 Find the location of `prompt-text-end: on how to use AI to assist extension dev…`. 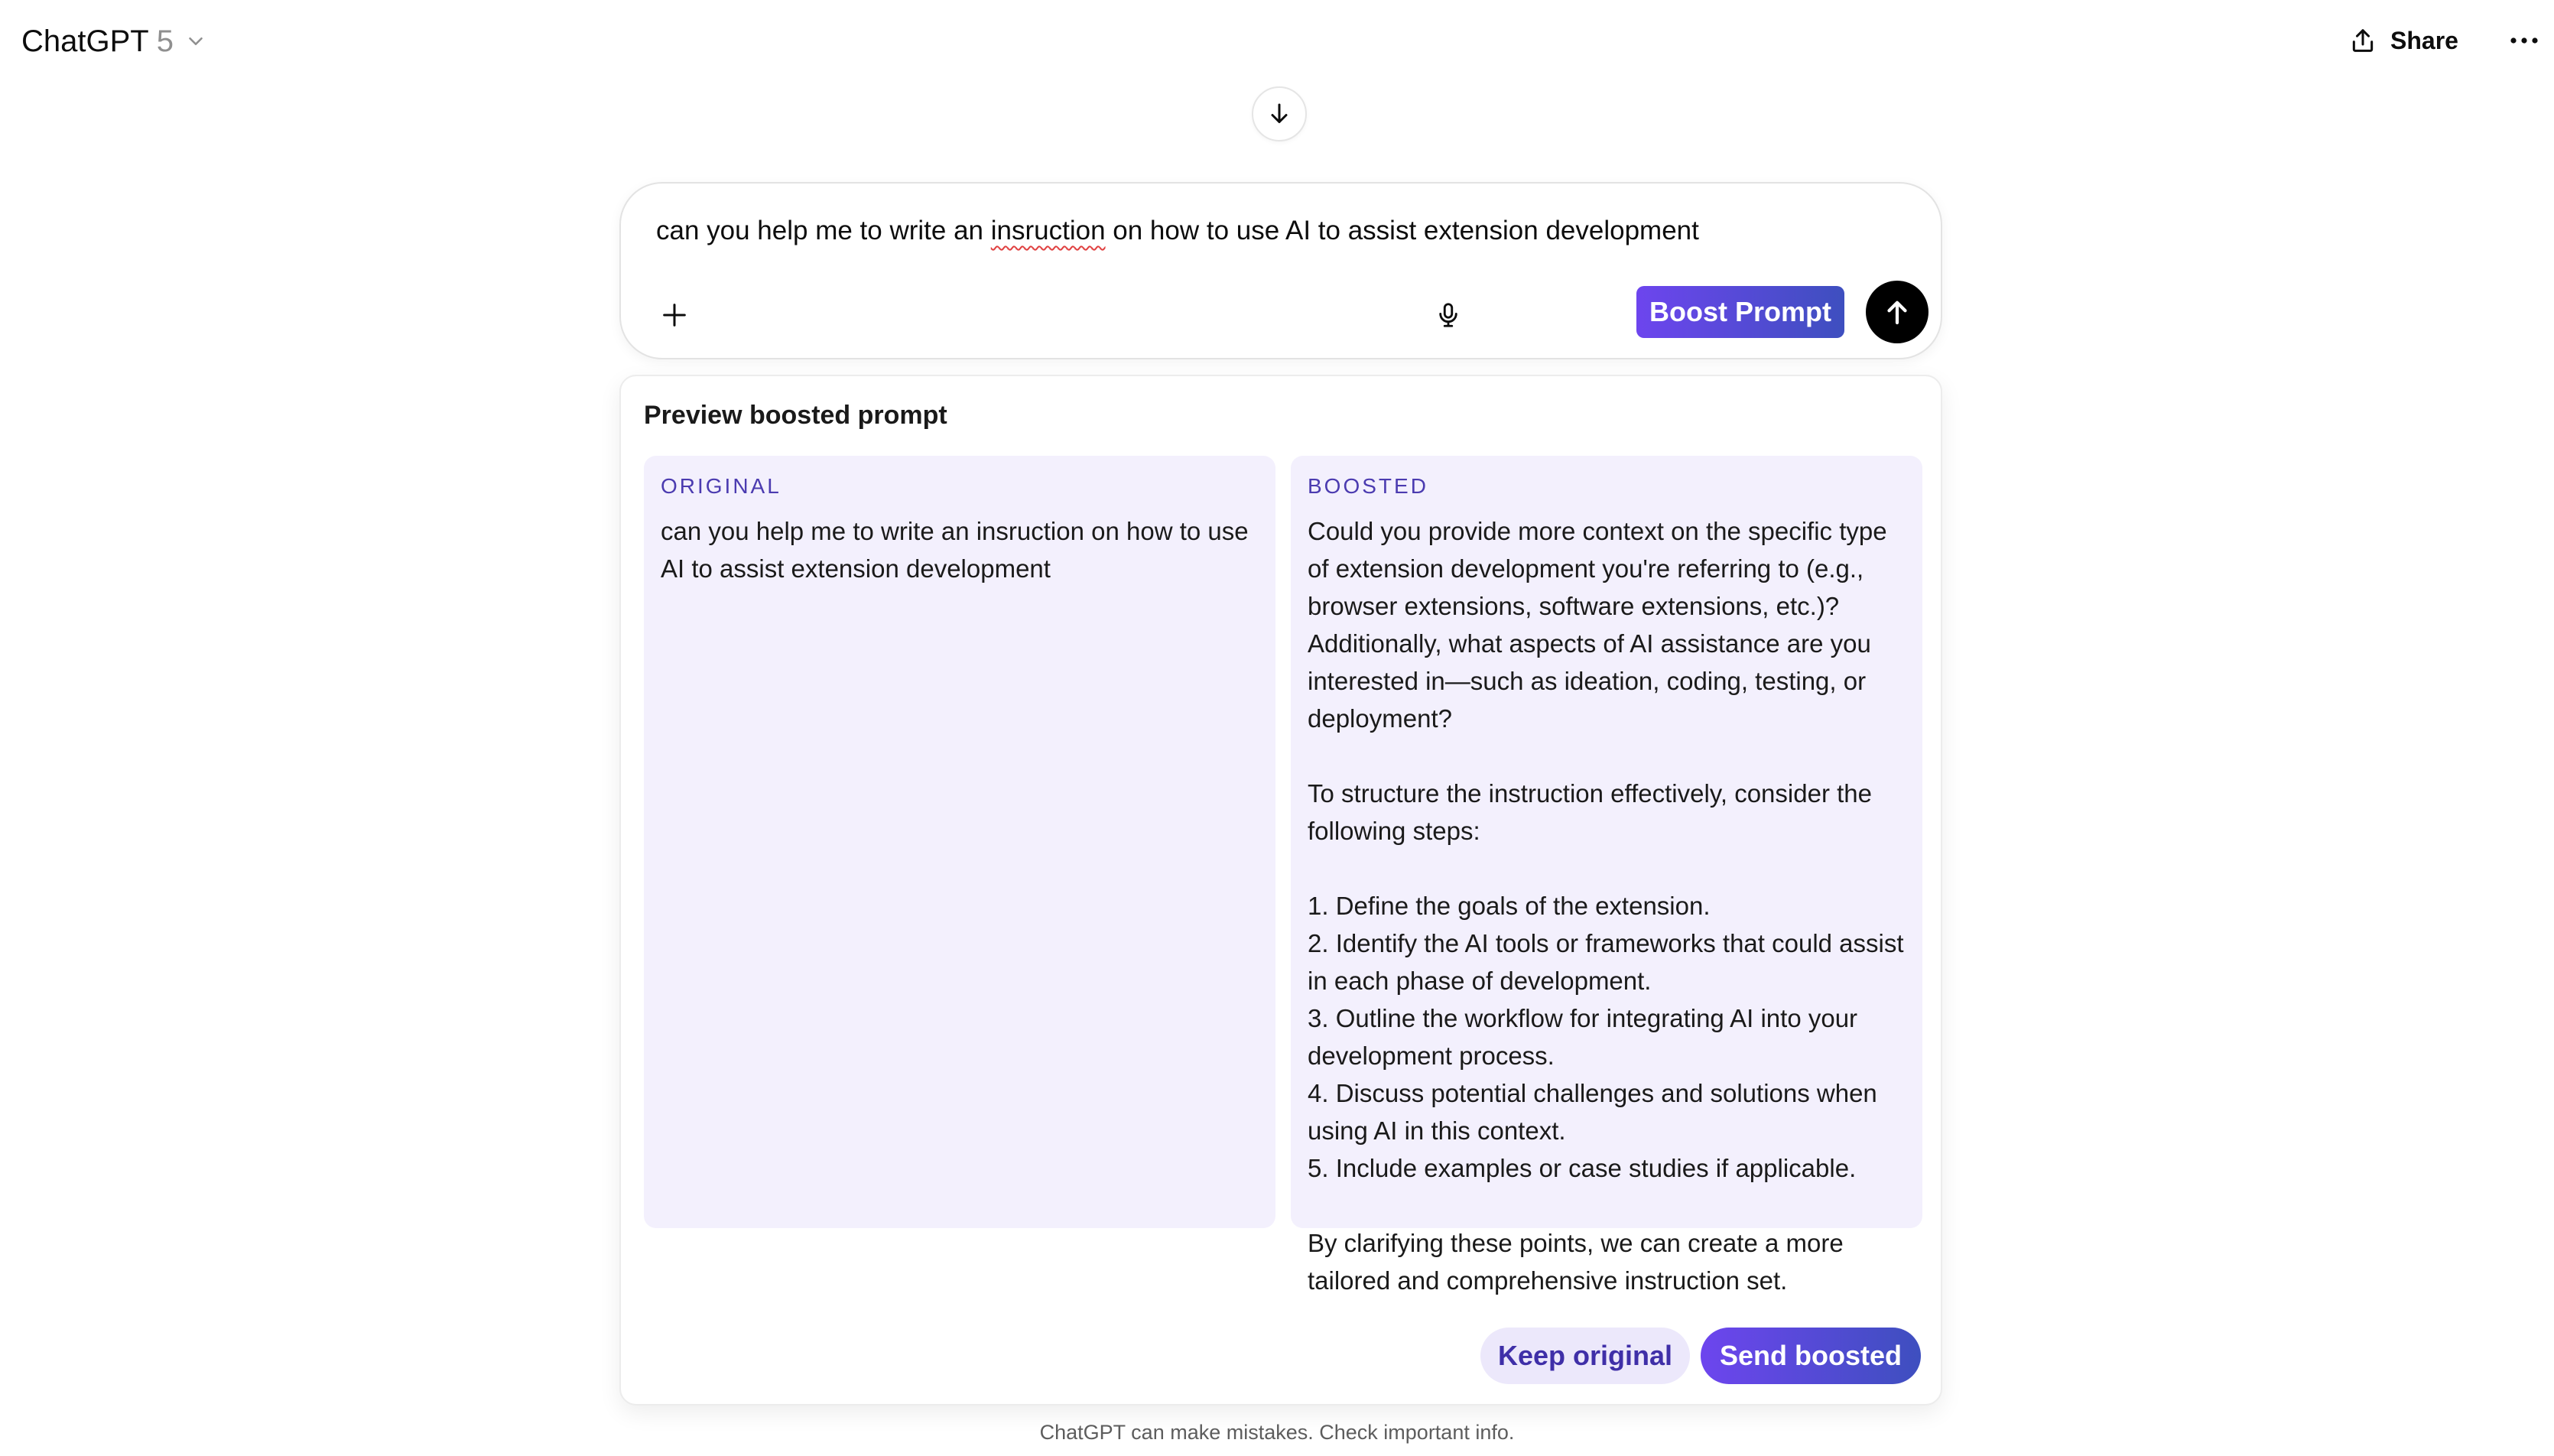

prompt-text-end: on how to use AI to assist extension dev… is located at coordinates (1402, 230).